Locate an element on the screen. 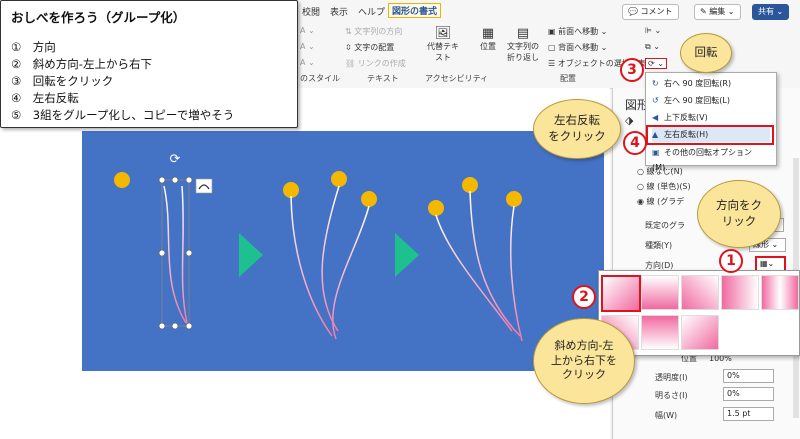  bring-forward-button: ▣ 前面へ移動 ⌄ is located at coordinates (577, 31).